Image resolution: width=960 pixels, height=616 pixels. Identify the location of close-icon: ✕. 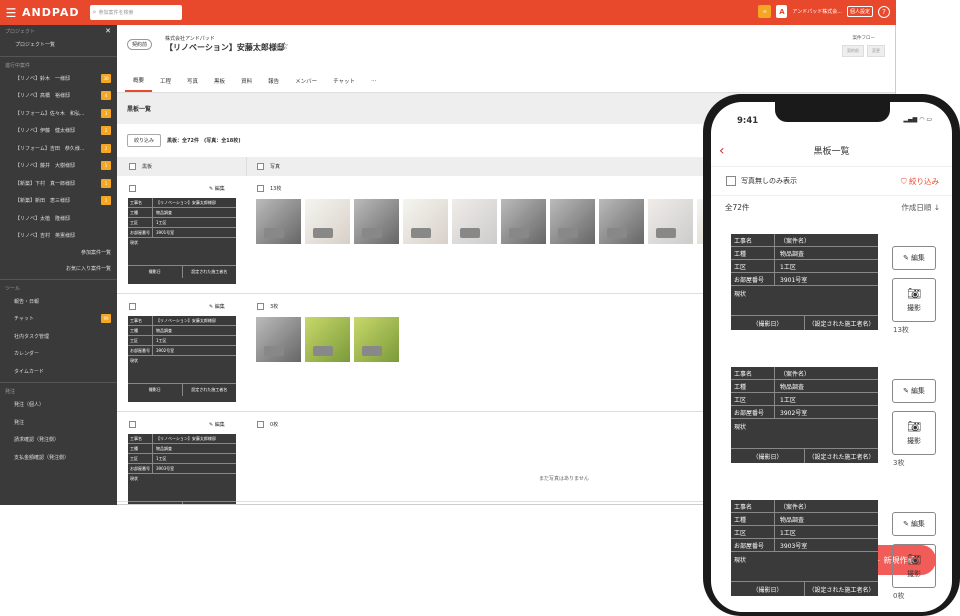
(108, 31).